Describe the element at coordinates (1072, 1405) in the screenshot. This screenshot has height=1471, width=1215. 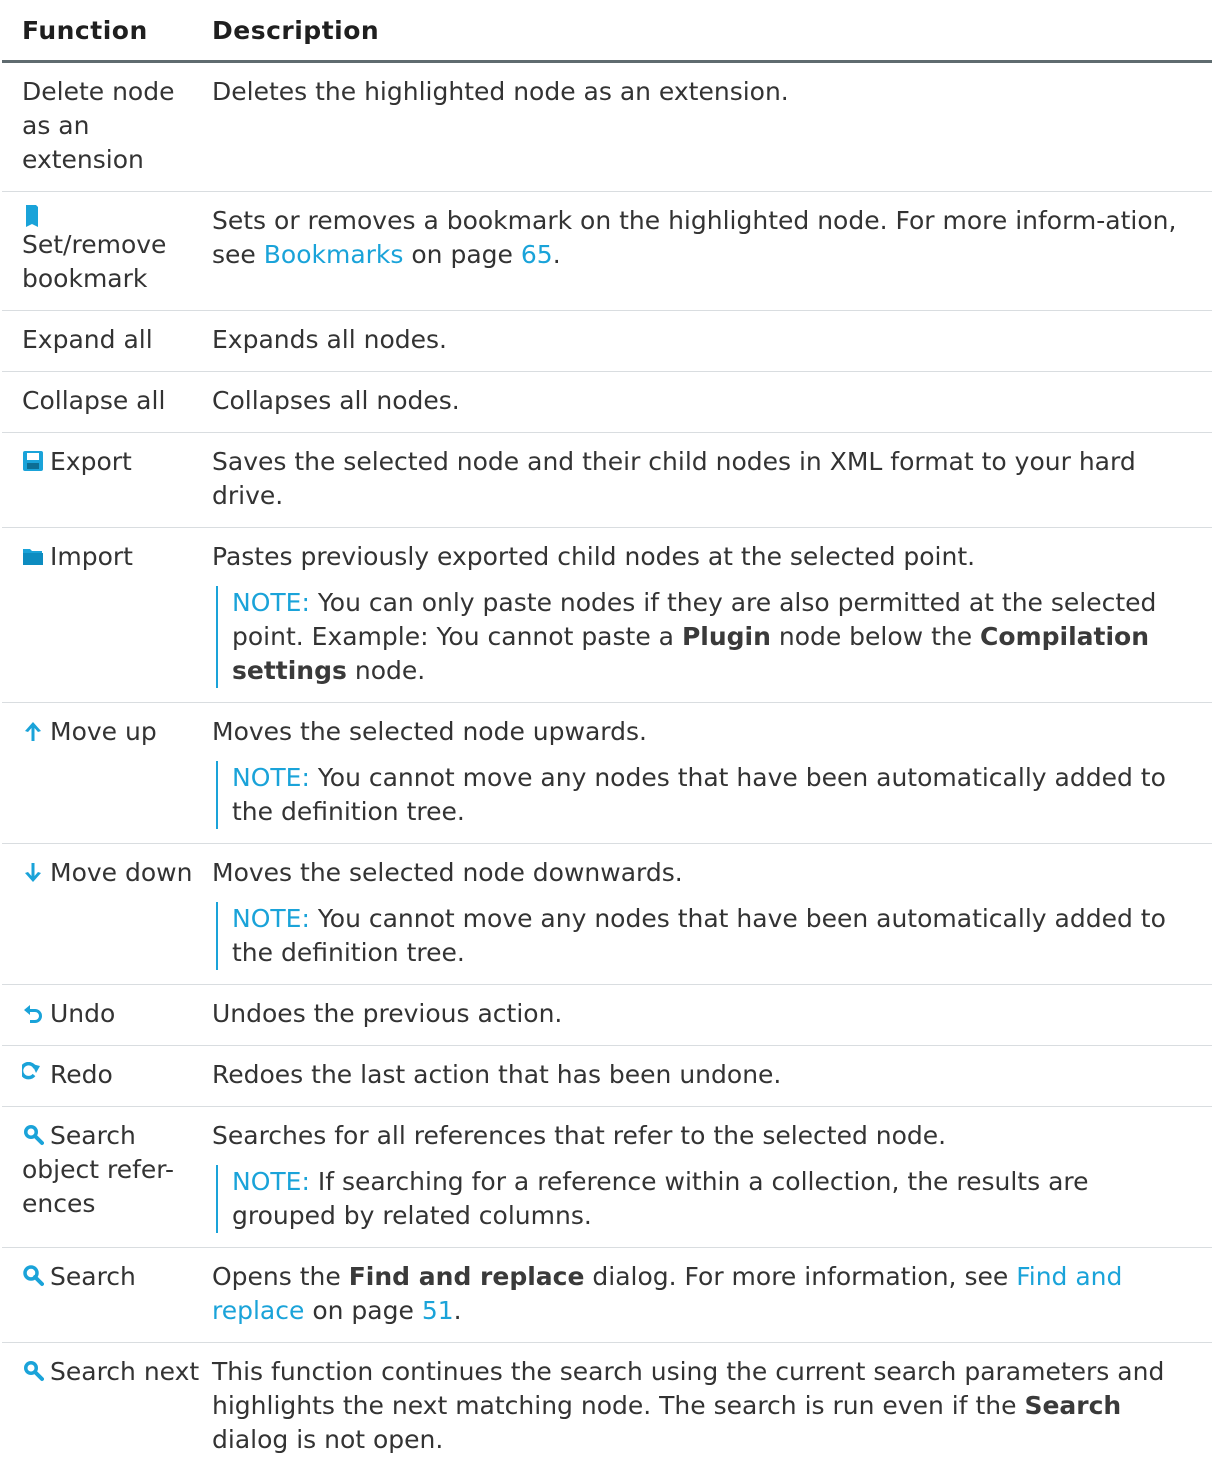
I see `description-bold: Search` at that location.